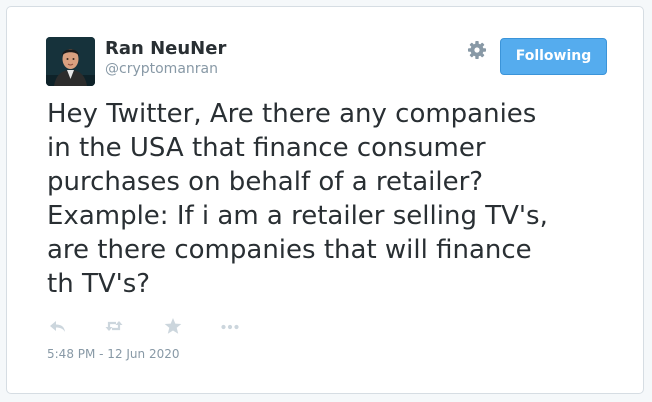 The width and height of the screenshot is (652, 402). What do you see at coordinates (70, 61) in the screenshot?
I see `avatar` at bounding box center [70, 61].